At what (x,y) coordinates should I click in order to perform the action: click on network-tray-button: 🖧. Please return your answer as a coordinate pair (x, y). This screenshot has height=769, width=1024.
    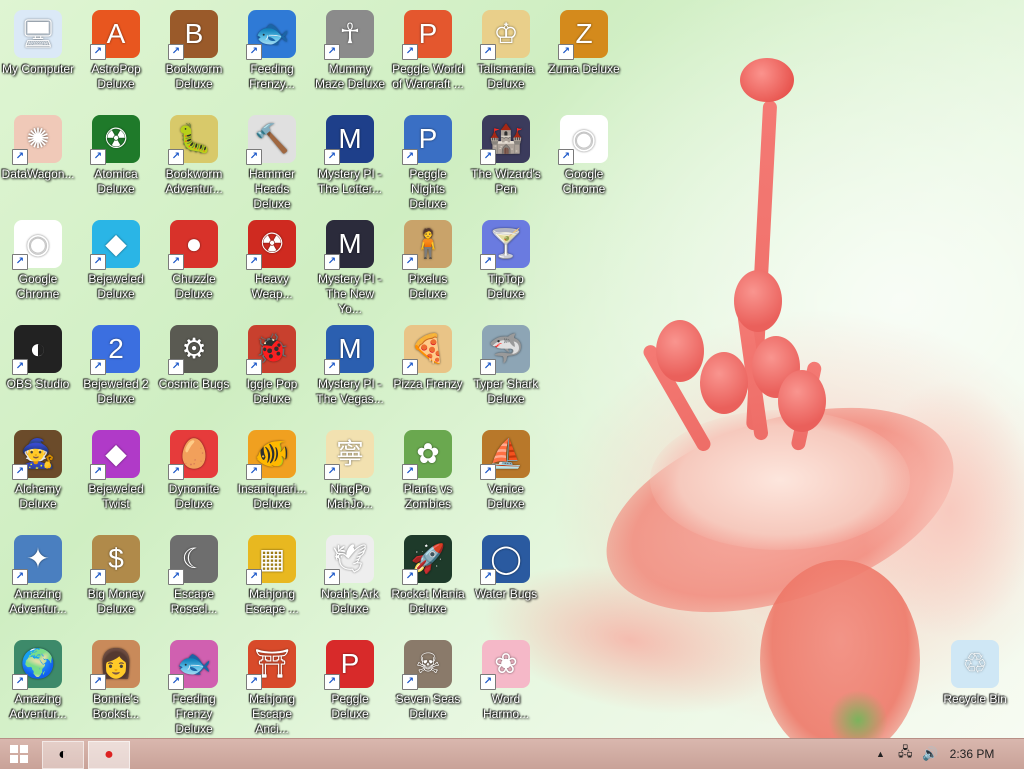
    Looking at the image, I should click on (907, 754).